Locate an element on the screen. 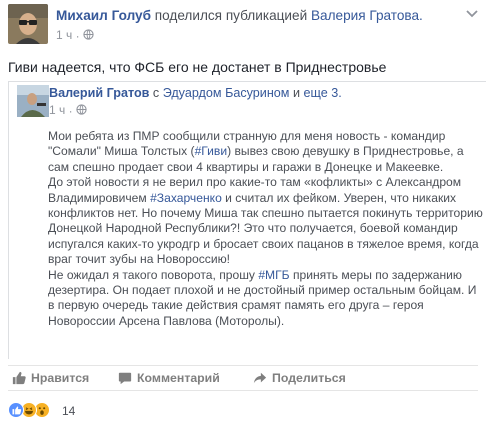 The width and height of the screenshot is (487, 421). share-icon is located at coordinates (260, 378).